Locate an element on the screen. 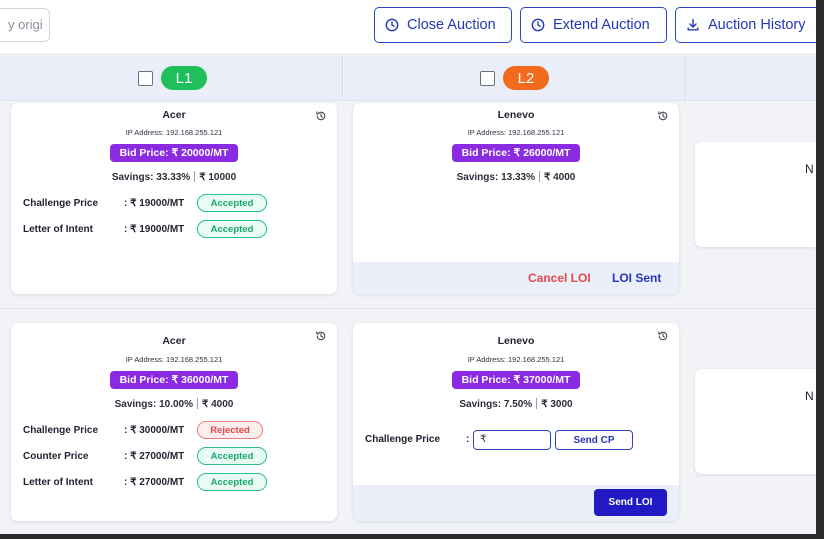 The width and height of the screenshot is (824, 539). column-header-l2: L2 is located at coordinates (515, 78).